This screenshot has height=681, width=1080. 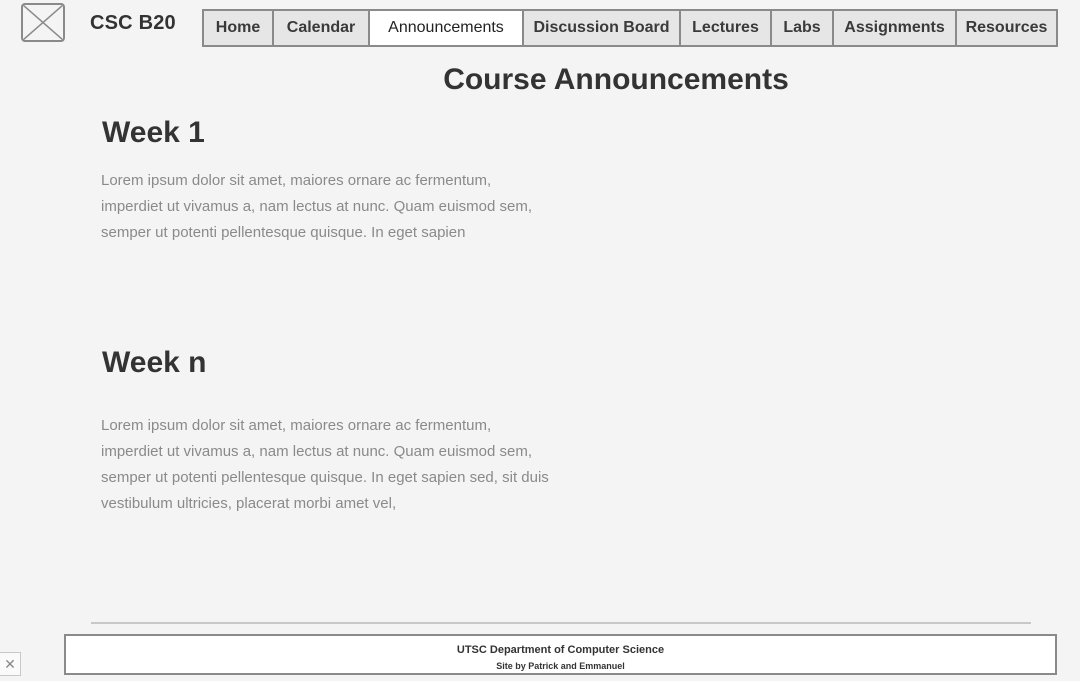 What do you see at coordinates (560, 650) in the screenshot?
I see `footer-department: UTSC Department of Computer Science` at bounding box center [560, 650].